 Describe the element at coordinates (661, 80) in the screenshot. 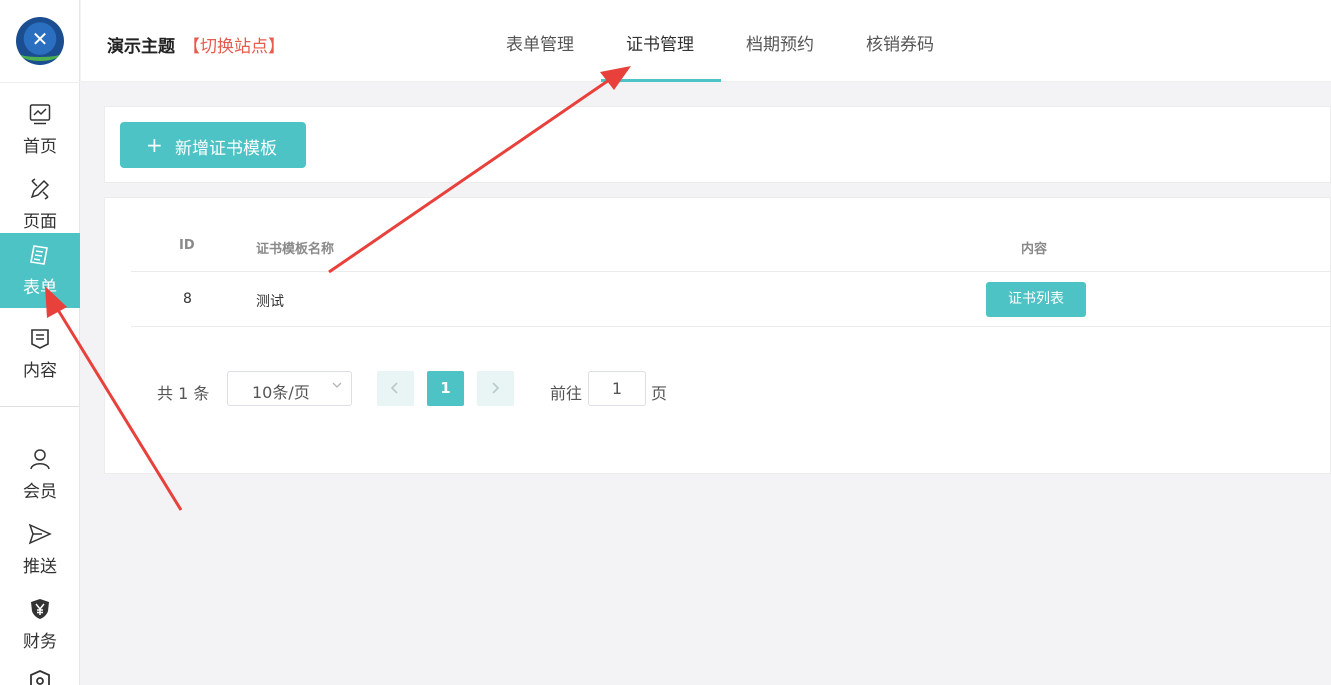

I see `active-tab-indicator` at that location.